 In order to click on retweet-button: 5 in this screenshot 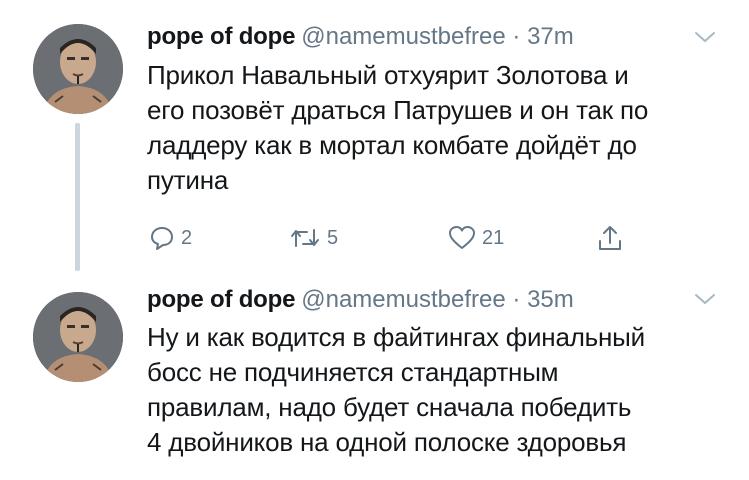, I will do `click(313, 238)`.